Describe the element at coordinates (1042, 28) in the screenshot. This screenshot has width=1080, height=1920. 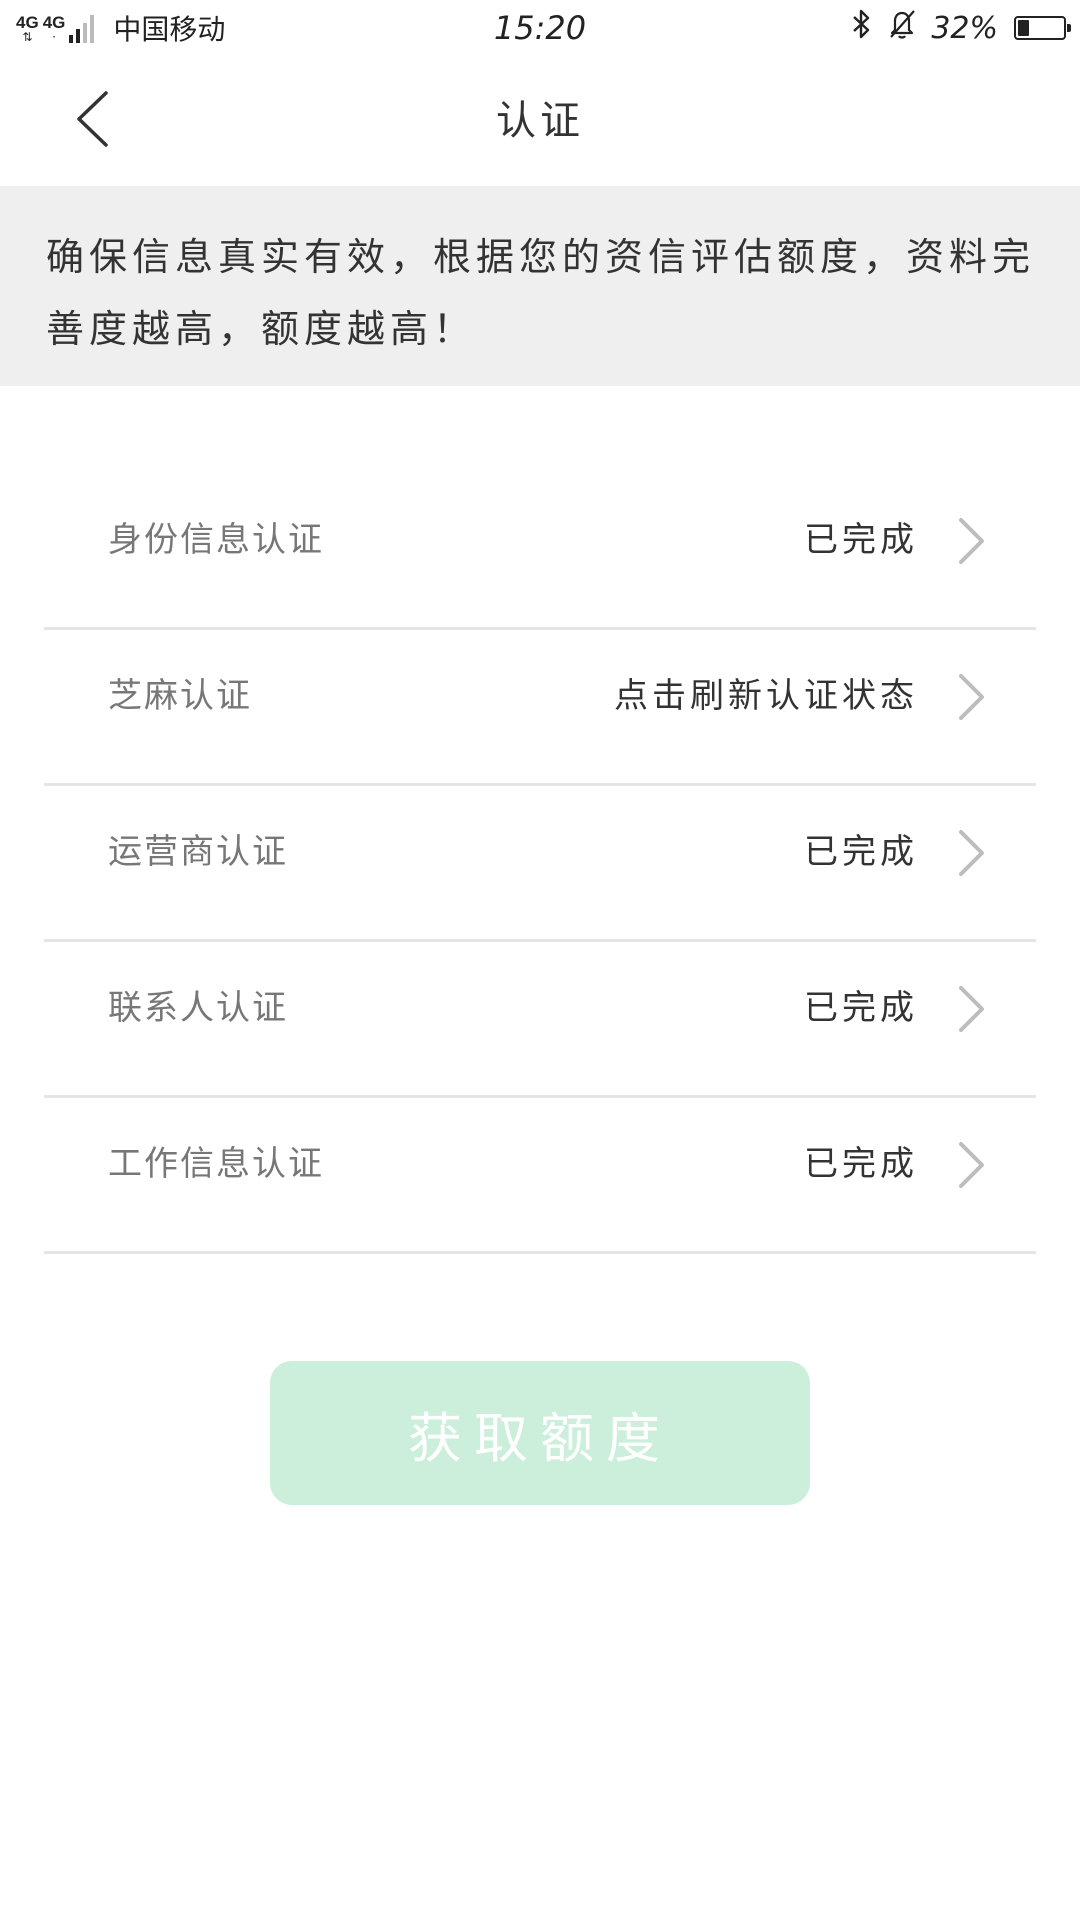
I see `battery-icon` at that location.